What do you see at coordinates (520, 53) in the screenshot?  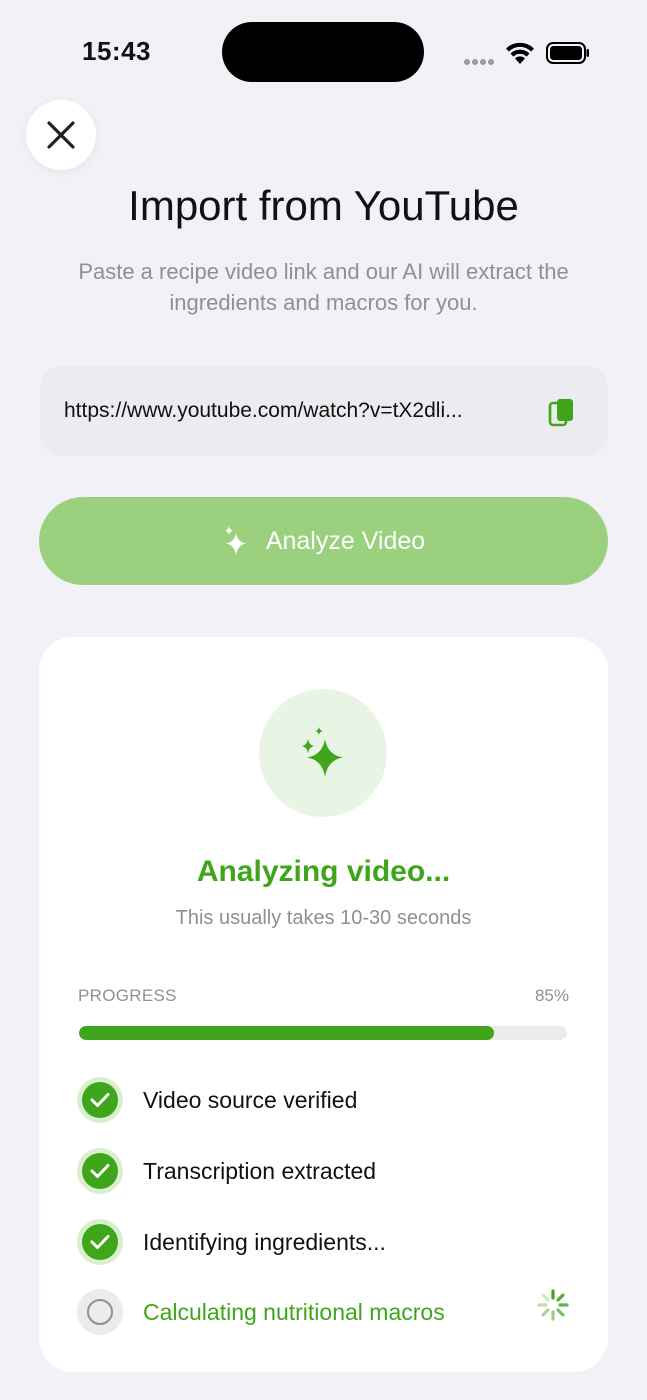 I see `wifi-icon` at bounding box center [520, 53].